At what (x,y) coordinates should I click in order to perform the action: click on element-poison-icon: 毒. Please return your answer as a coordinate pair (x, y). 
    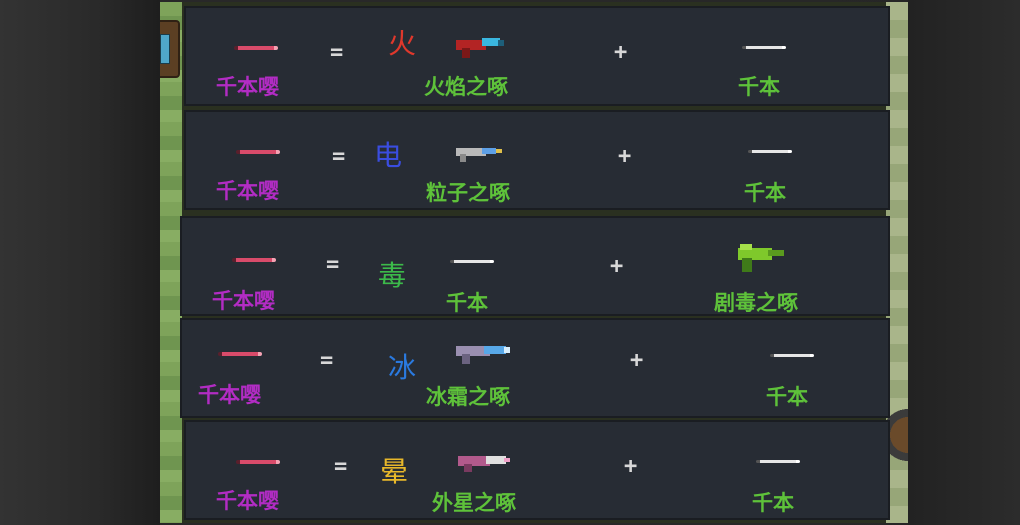
    Looking at the image, I should click on (392, 275).